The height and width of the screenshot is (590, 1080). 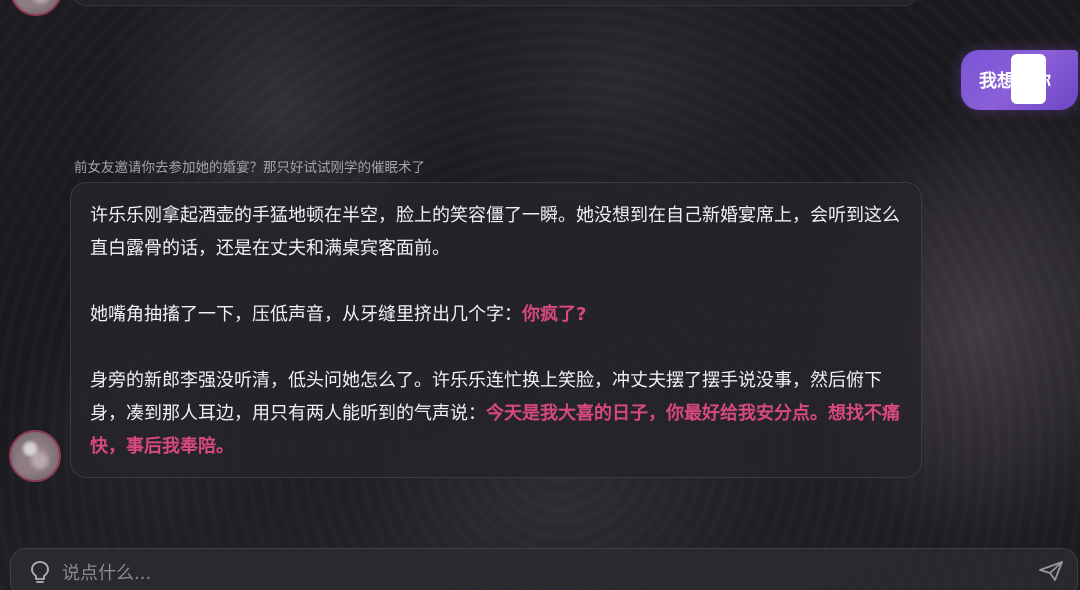 I want to click on lightbulb-icon, so click(x=40, y=573).